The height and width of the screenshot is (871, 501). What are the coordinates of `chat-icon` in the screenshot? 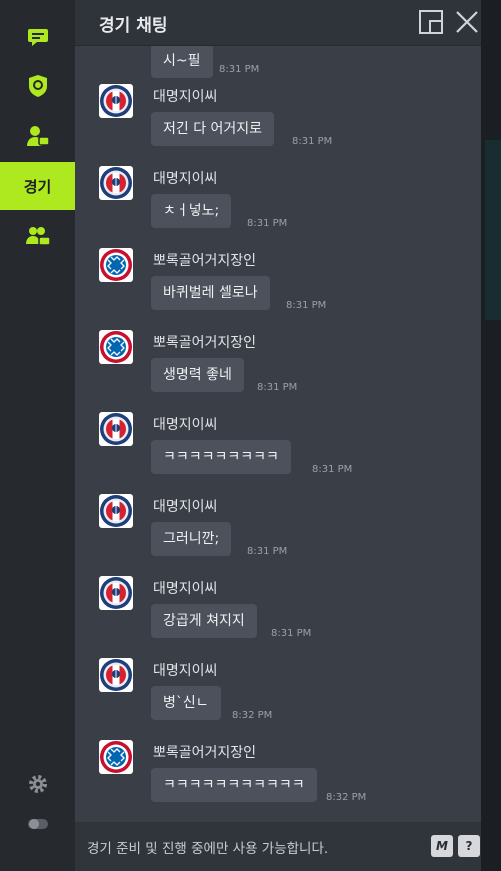 It's located at (37, 37).